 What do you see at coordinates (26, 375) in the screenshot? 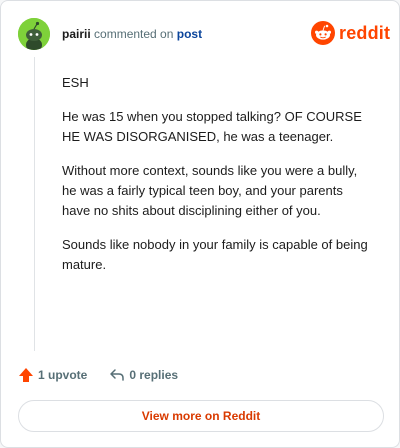
I see `upvote-arrow-icon` at bounding box center [26, 375].